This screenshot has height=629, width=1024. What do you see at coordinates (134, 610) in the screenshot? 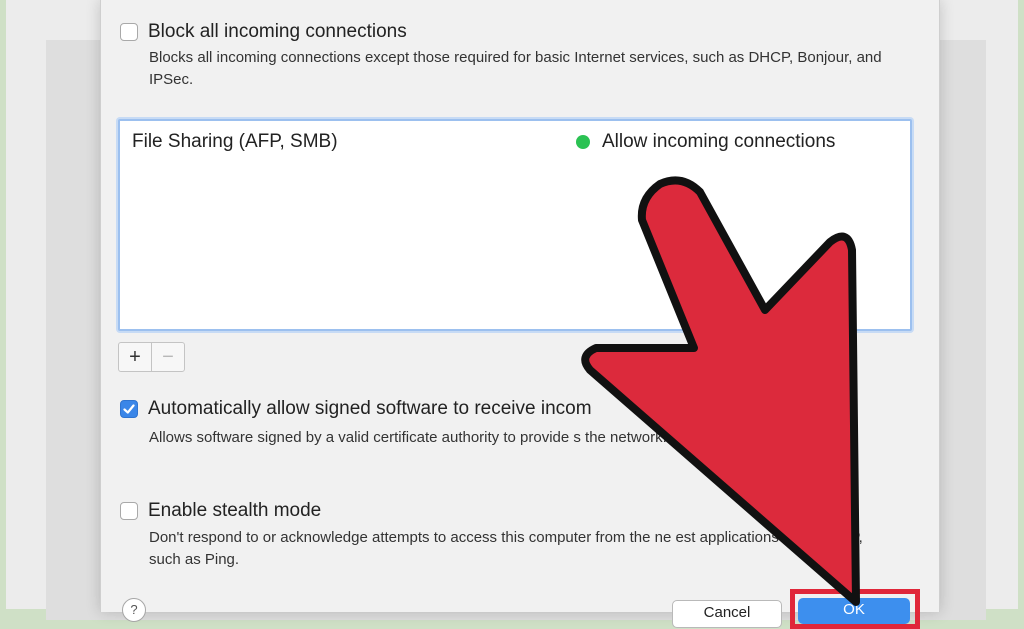
I see `help-button: ?` at bounding box center [134, 610].